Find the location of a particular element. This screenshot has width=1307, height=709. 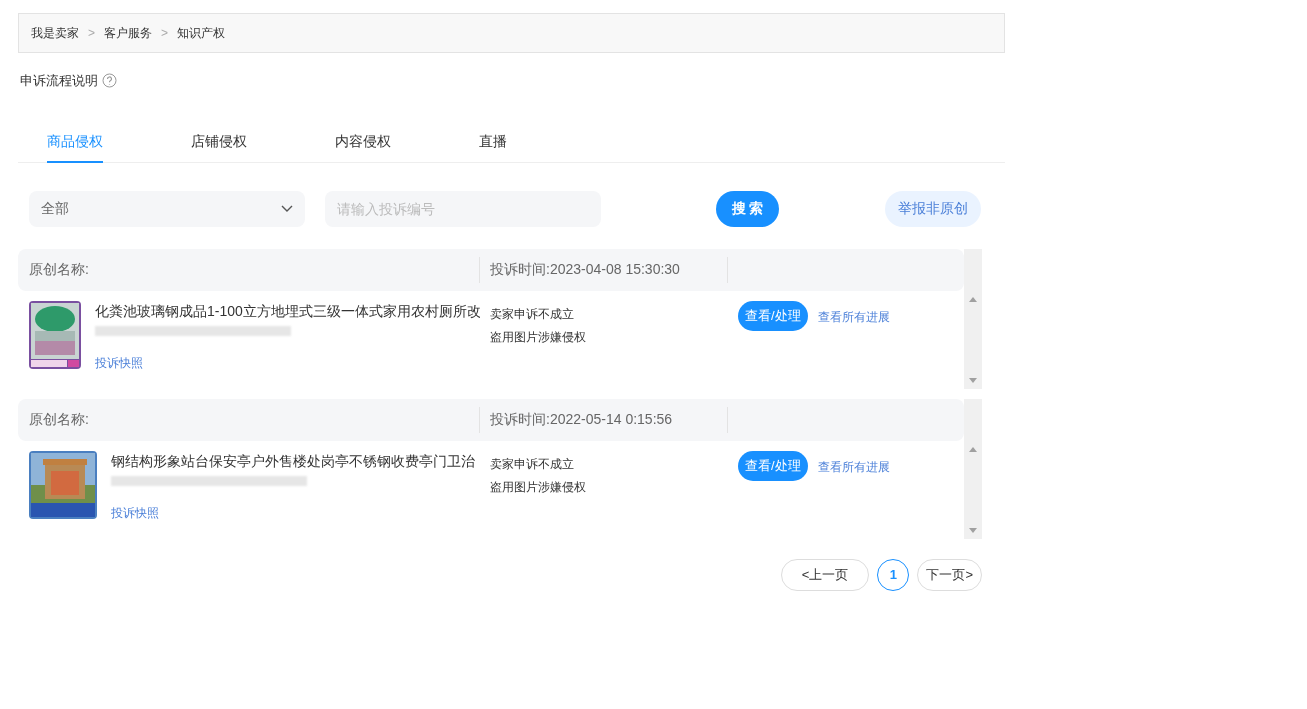

tab: 内容侵权 is located at coordinates (363, 142).